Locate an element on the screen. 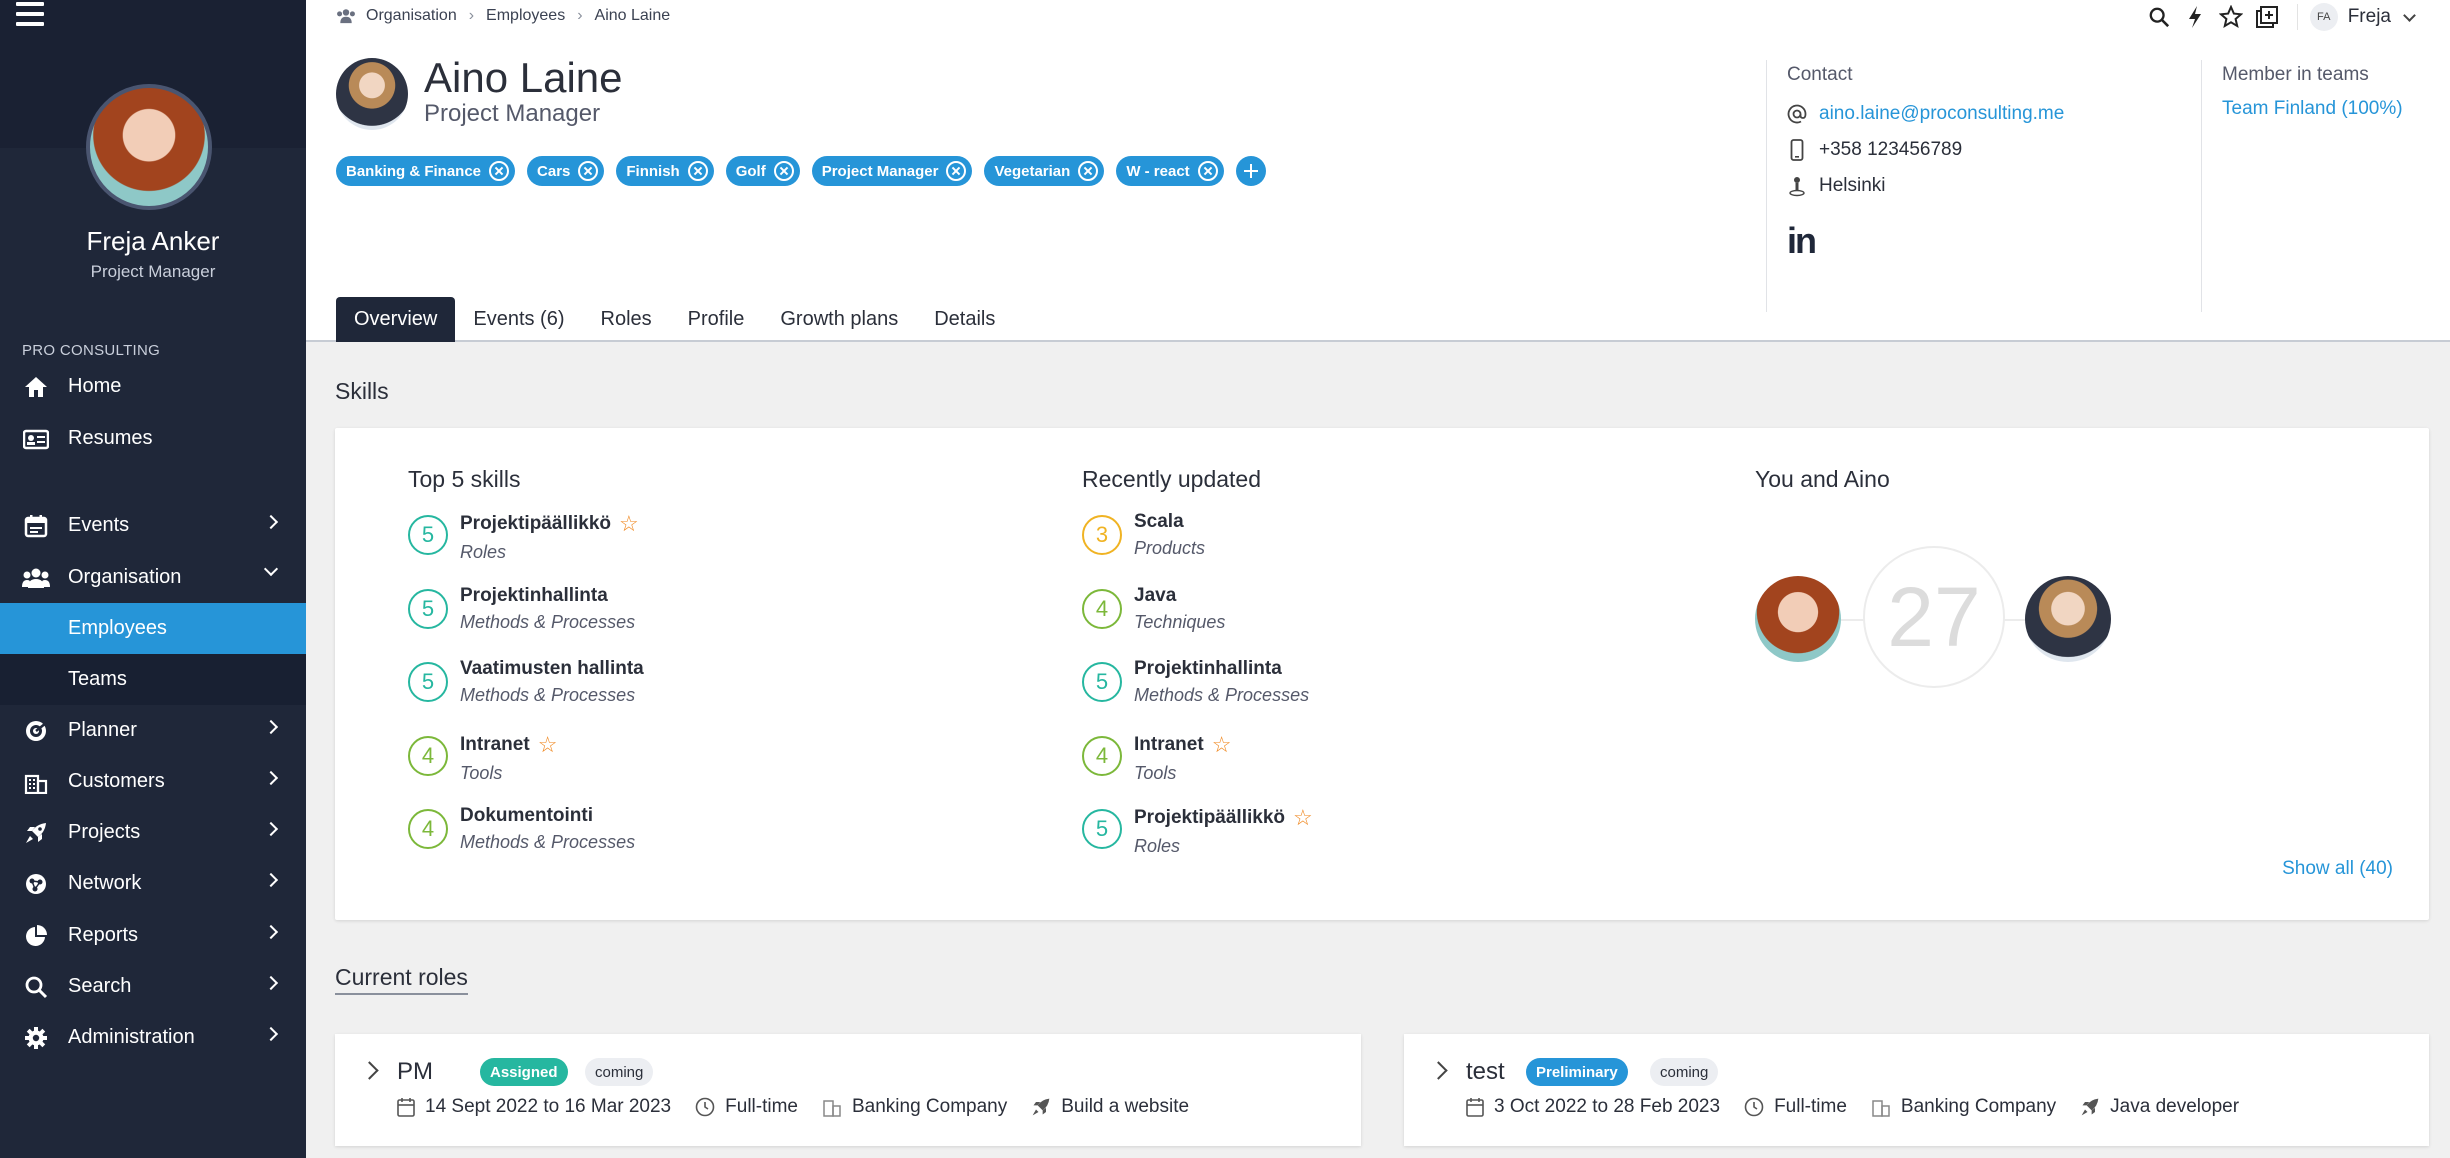 The width and height of the screenshot is (2450, 1158). breadcrumb-organisation: Organisation is located at coordinates (411, 16).